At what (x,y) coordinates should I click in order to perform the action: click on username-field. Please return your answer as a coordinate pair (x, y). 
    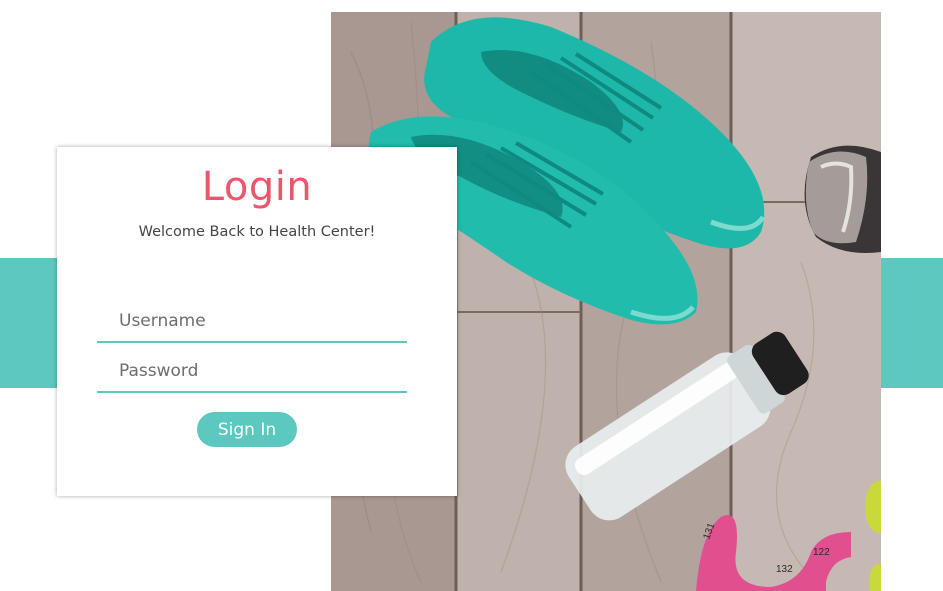
    Looking at the image, I should click on (252, 322).